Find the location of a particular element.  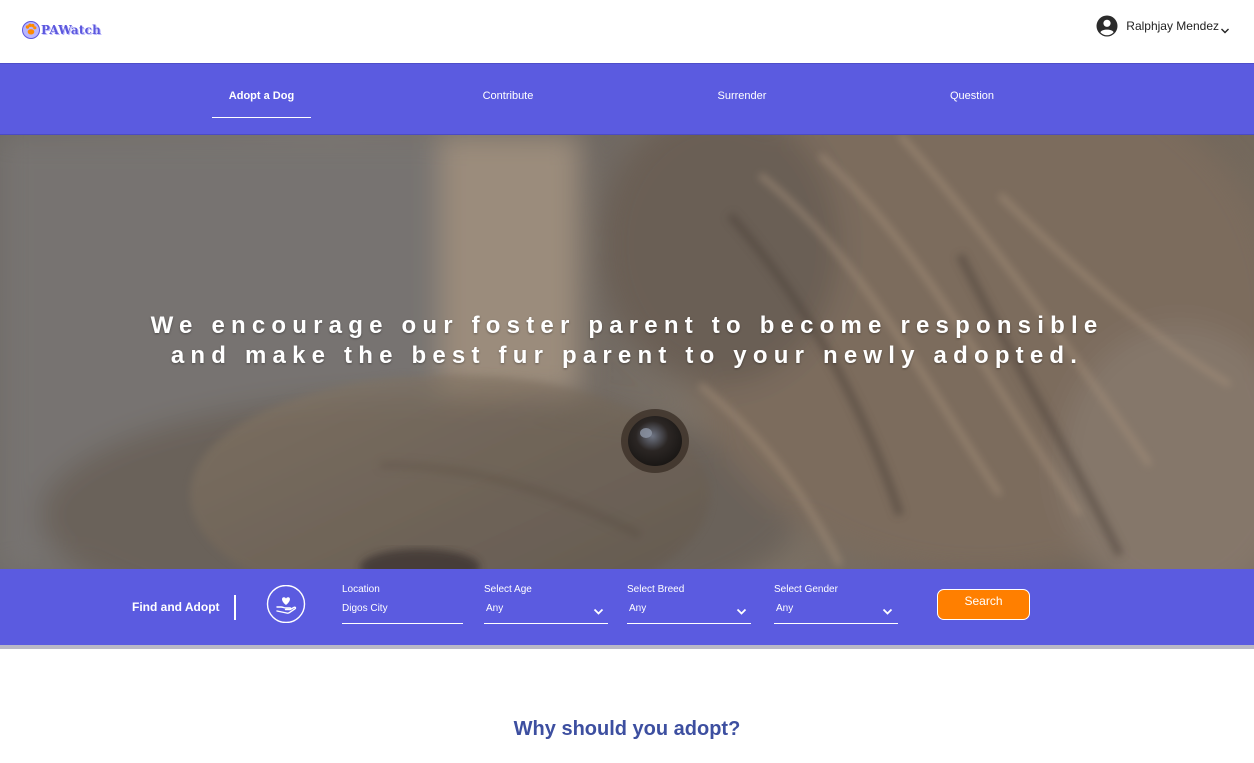

search-button: Search is located at coordinates (983, 604).